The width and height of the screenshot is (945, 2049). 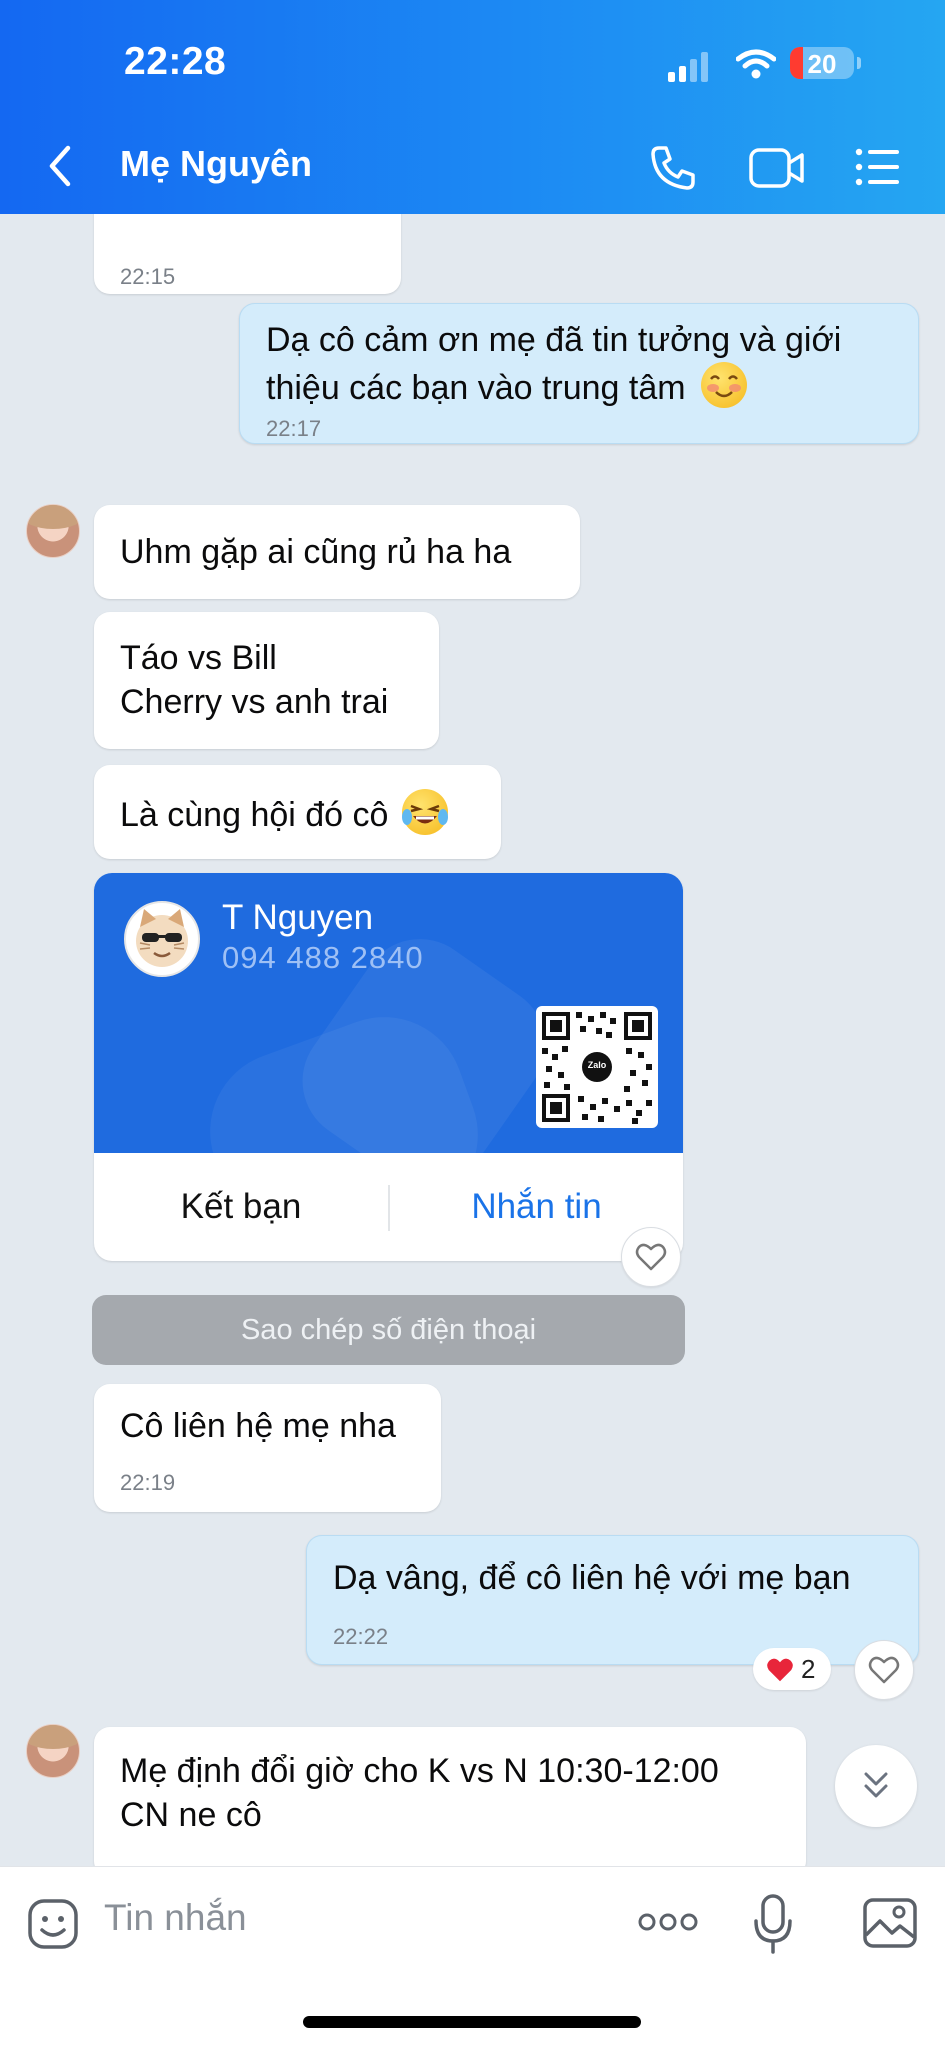 What do you see at coordinates (424, 812) in the screenshot?
I see `laughing-tears-emoji-icon` at bounding box center [424, 812].